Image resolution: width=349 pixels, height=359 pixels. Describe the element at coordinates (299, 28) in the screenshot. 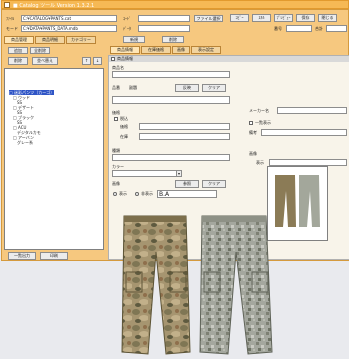

I see `id-input` at that location.